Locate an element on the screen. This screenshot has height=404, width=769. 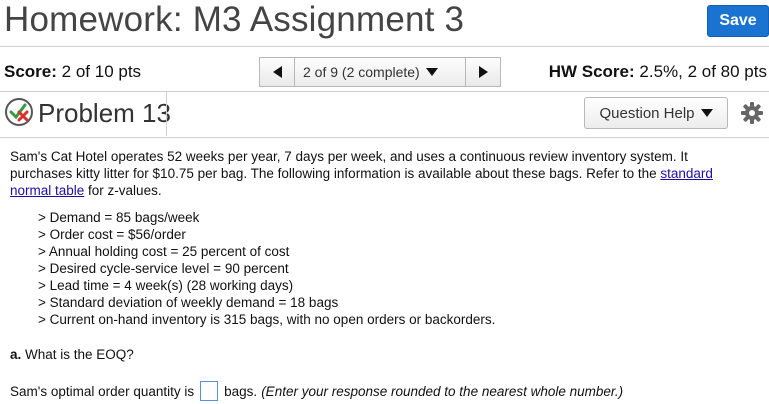
problem-divider is located at coordinates (166, 114).